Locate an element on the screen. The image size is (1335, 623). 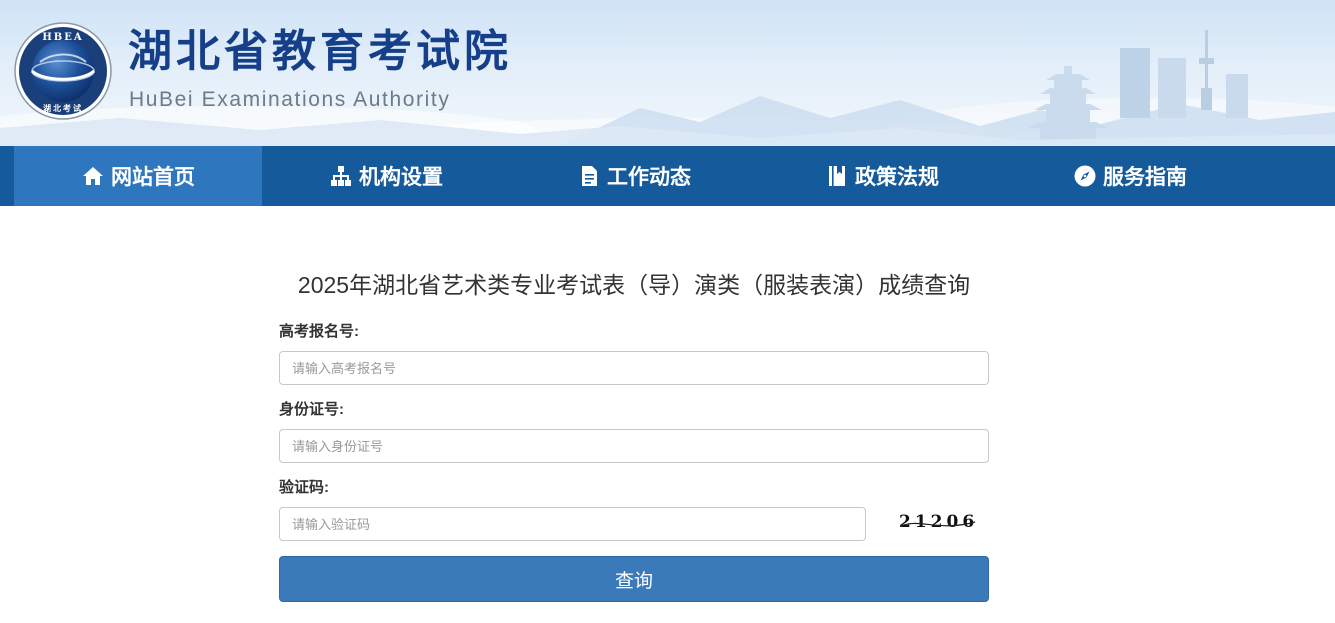
document-icon is located at coordinates (589, 176).